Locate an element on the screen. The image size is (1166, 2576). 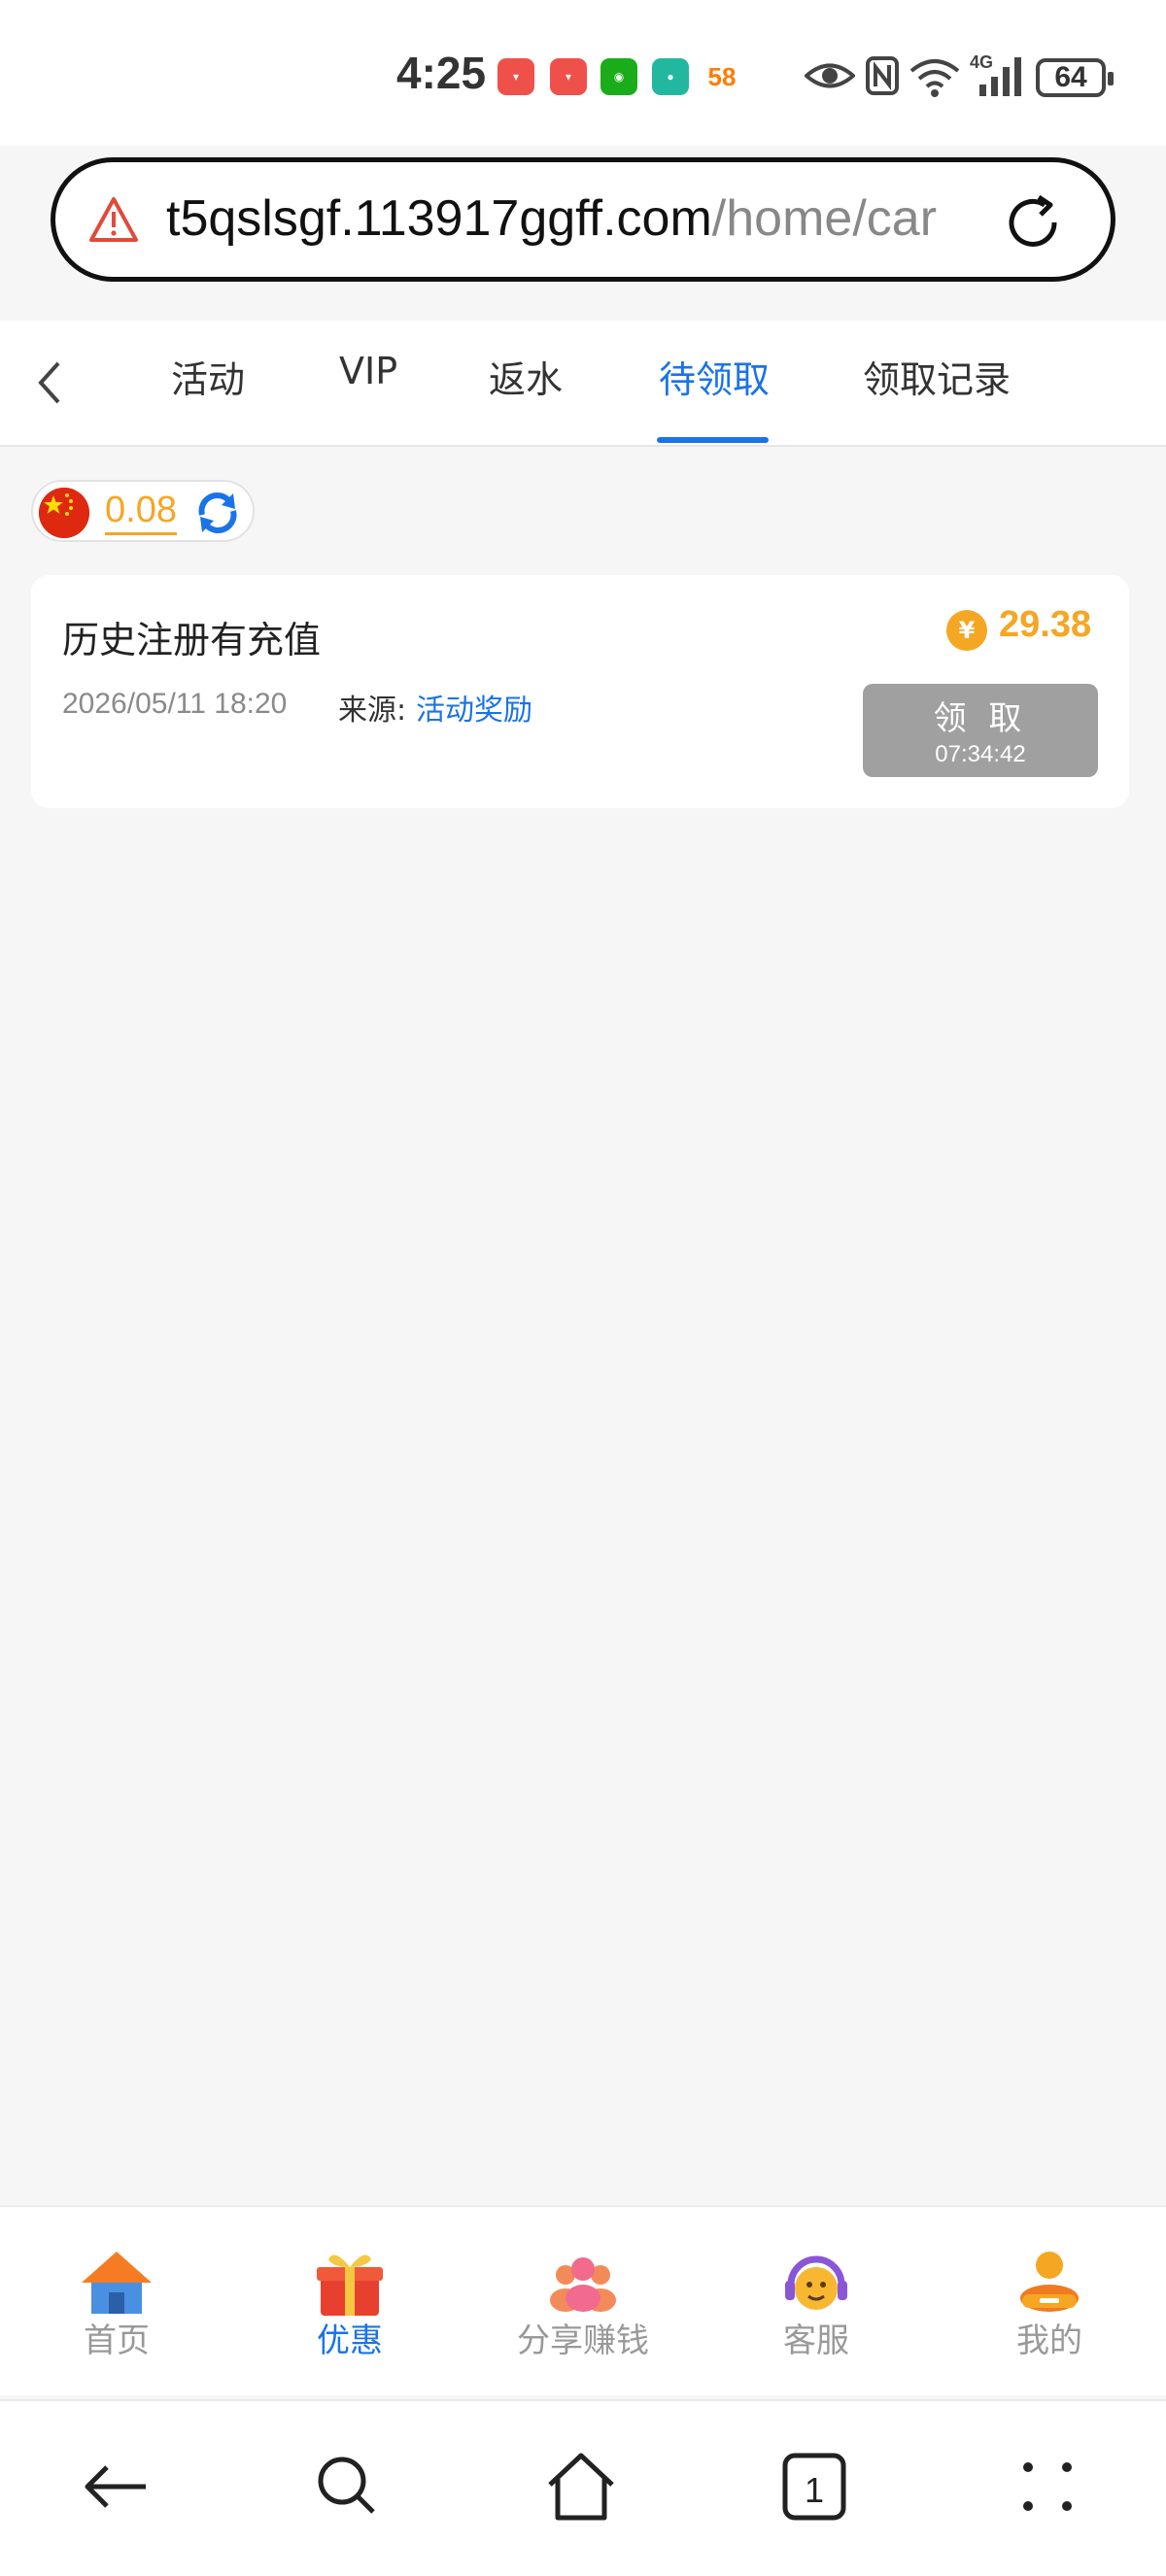
browser-back-icon is located at coordinates (116, 2486).